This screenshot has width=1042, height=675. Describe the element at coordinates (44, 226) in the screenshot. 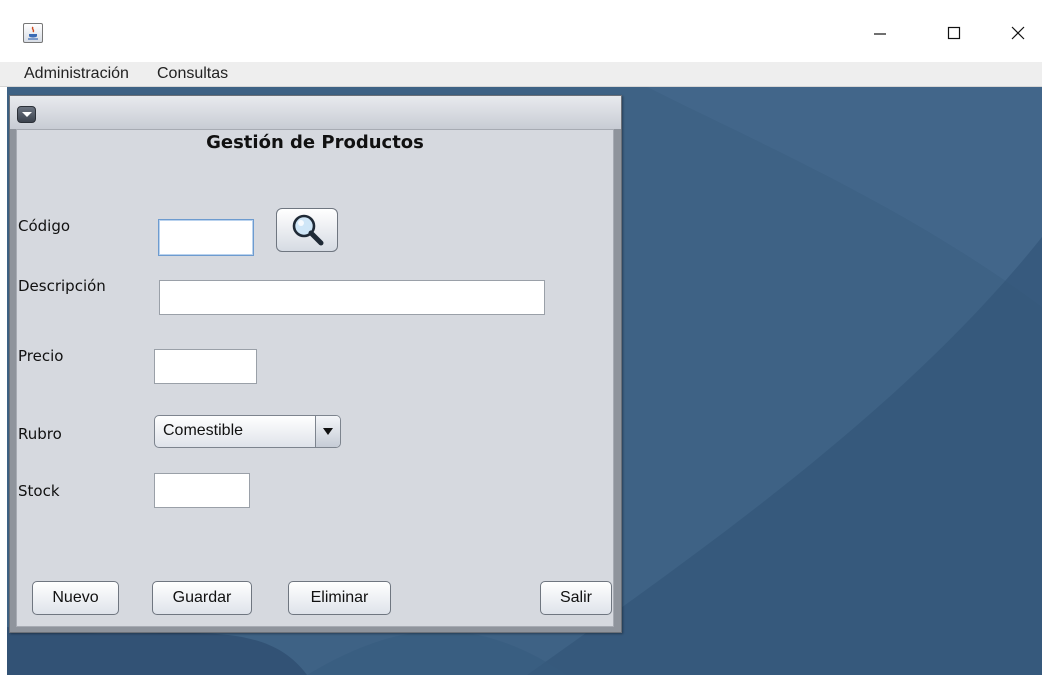

I see `codigo-label: Código` at that location.